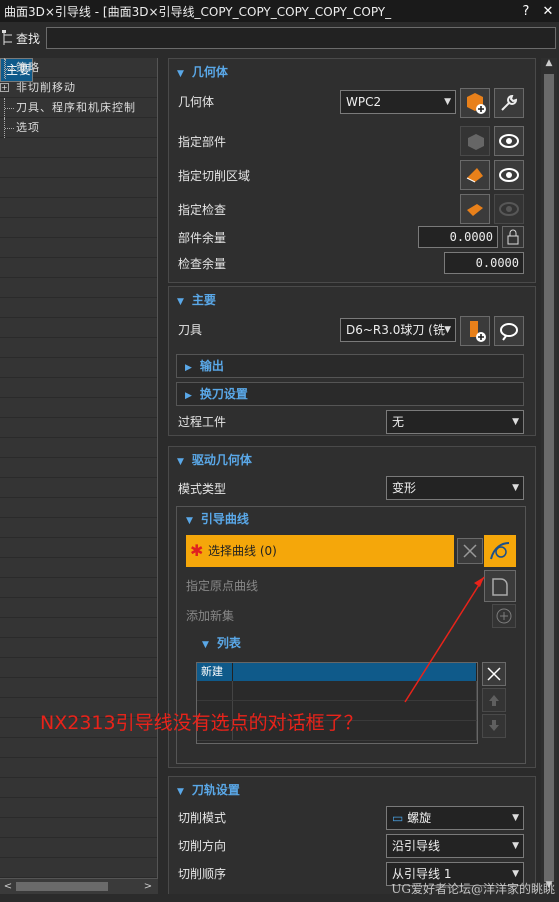 This screenshot has height=902, width=559. What do you see at coordinates (398, 330) in the screenshot?
I see `tool-select: D6~R3.0球刀 (铣 ▼` at bounding box center [398, 330].